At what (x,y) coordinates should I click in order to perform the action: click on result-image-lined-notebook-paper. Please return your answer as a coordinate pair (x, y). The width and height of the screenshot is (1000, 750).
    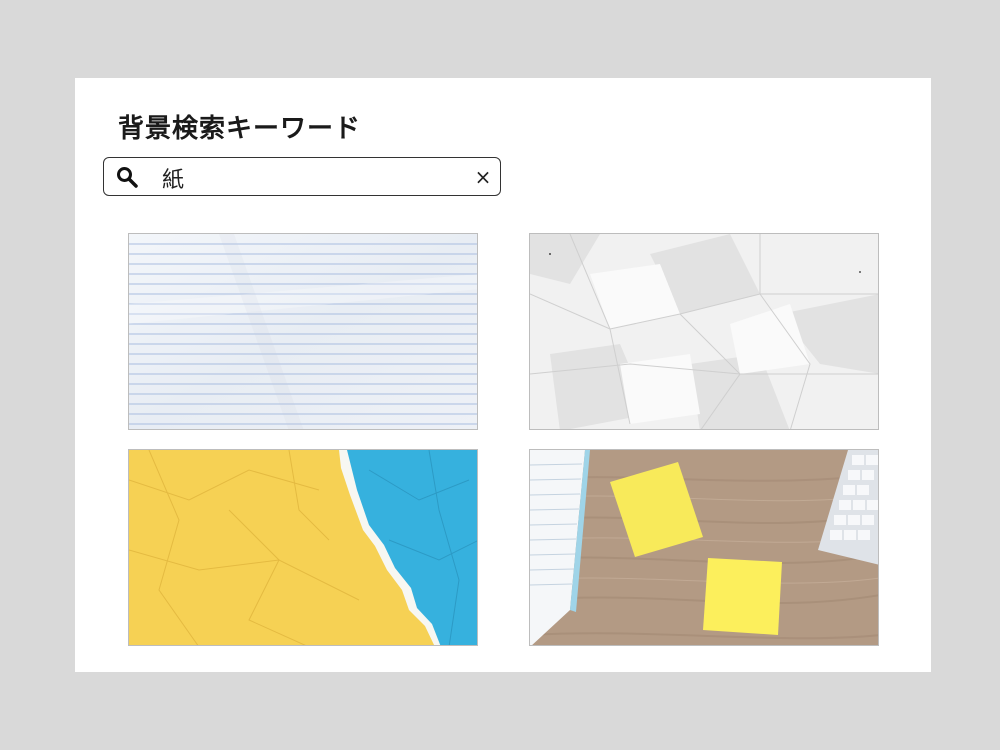
    Looking at the image, I should click on (303, 331).